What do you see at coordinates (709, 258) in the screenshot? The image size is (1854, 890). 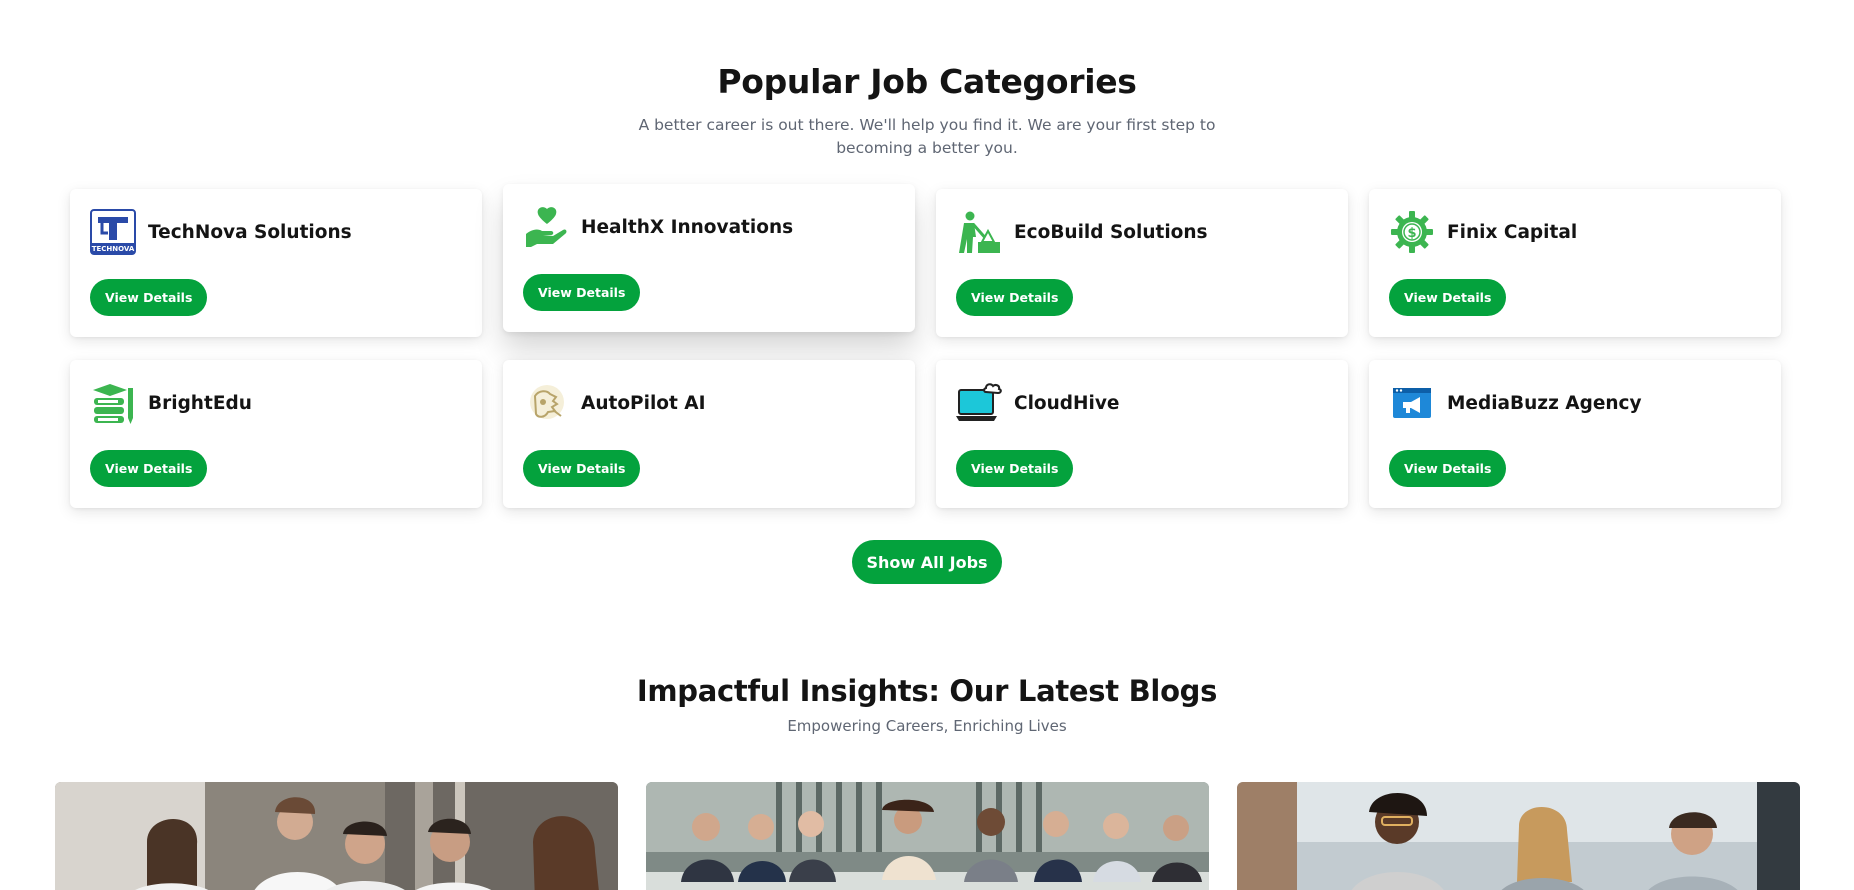 I see `category-card-healthx: HealthX Innovations View Details` at bounding box center [709, 258].